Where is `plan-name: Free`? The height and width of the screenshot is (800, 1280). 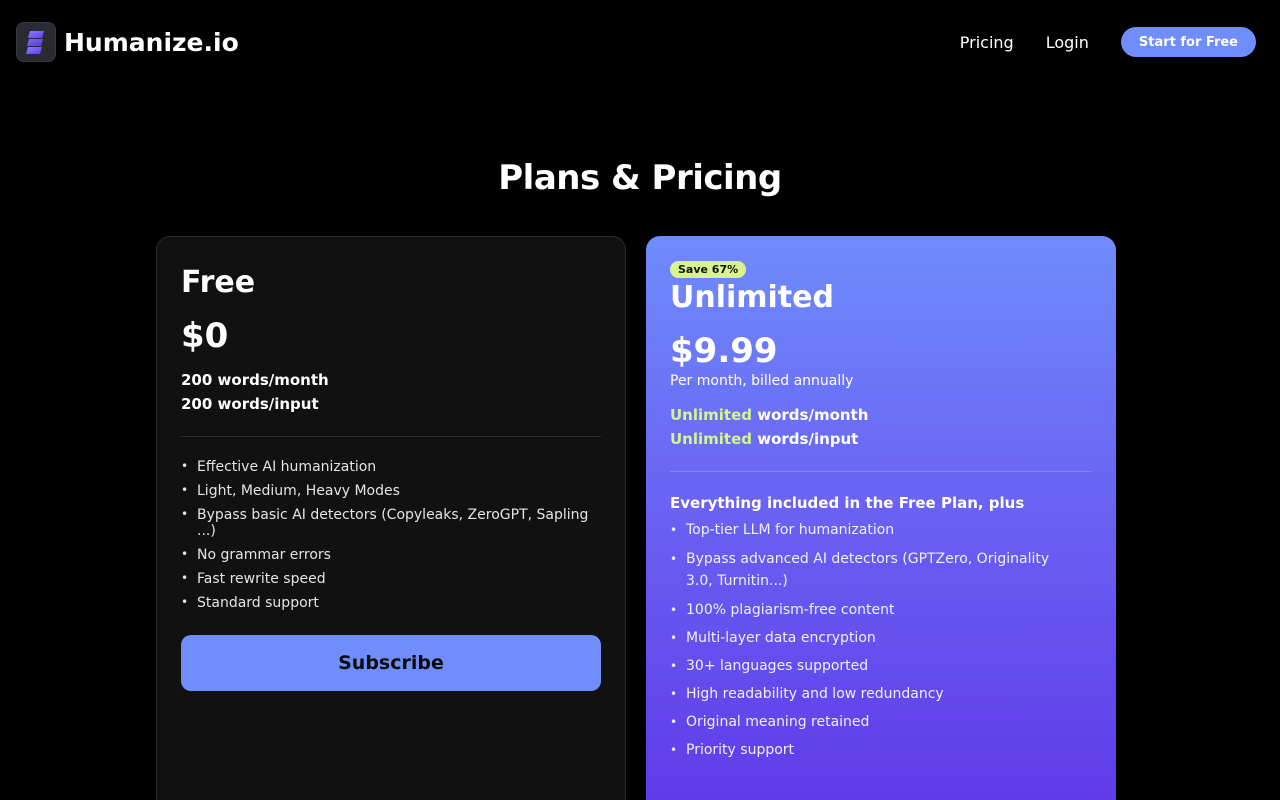
plan-name: Free is located at coordinates (218, 282).